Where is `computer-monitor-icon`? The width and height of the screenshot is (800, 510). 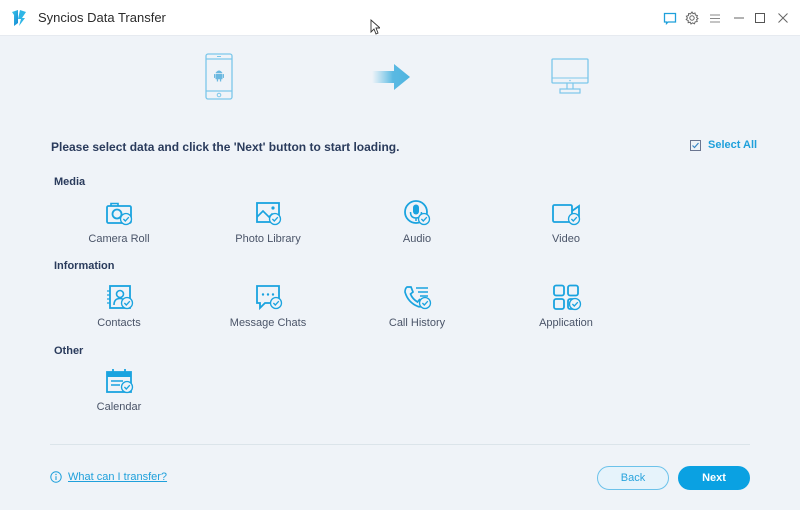
computer-monitor-icon is located at coordinates (570, 76).